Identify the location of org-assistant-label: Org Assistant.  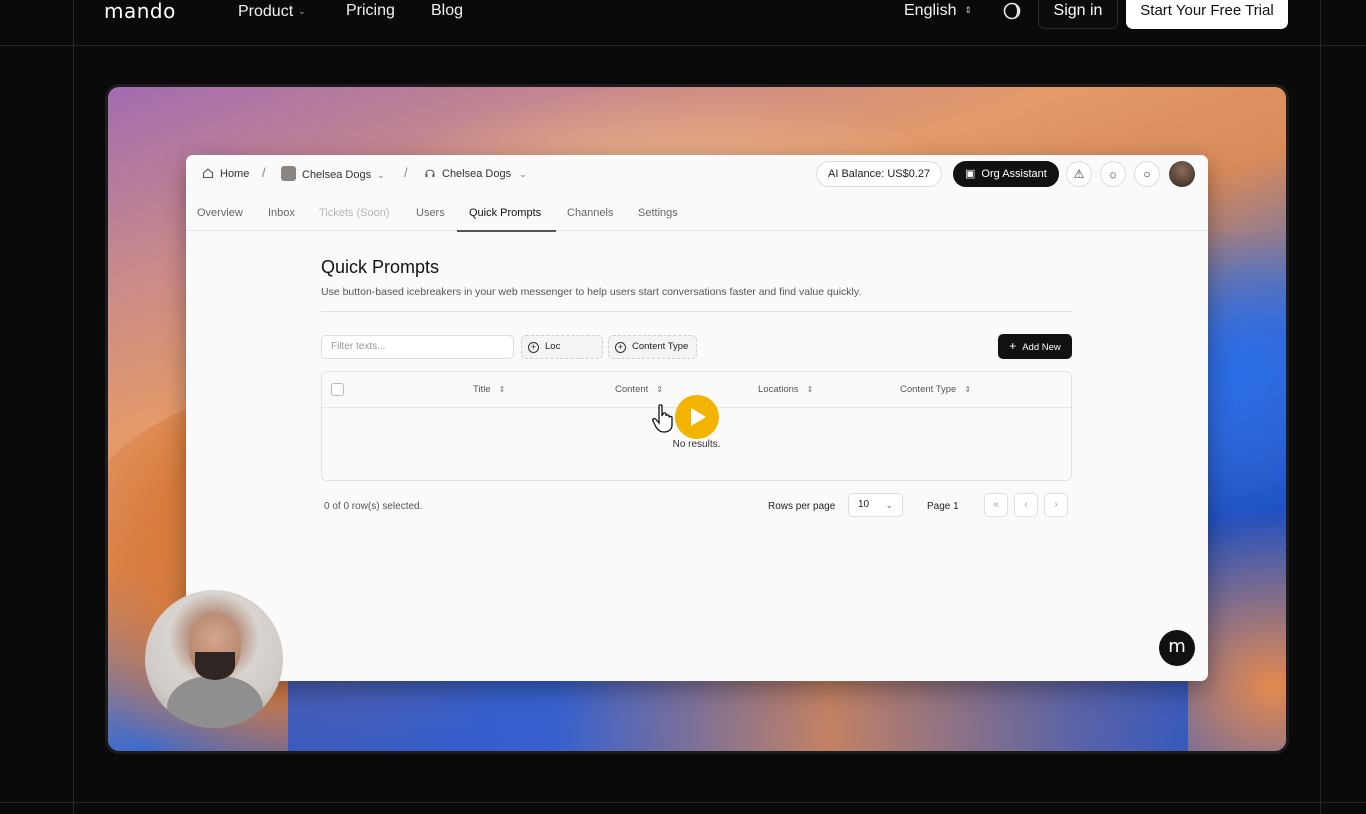
(1014, 174).